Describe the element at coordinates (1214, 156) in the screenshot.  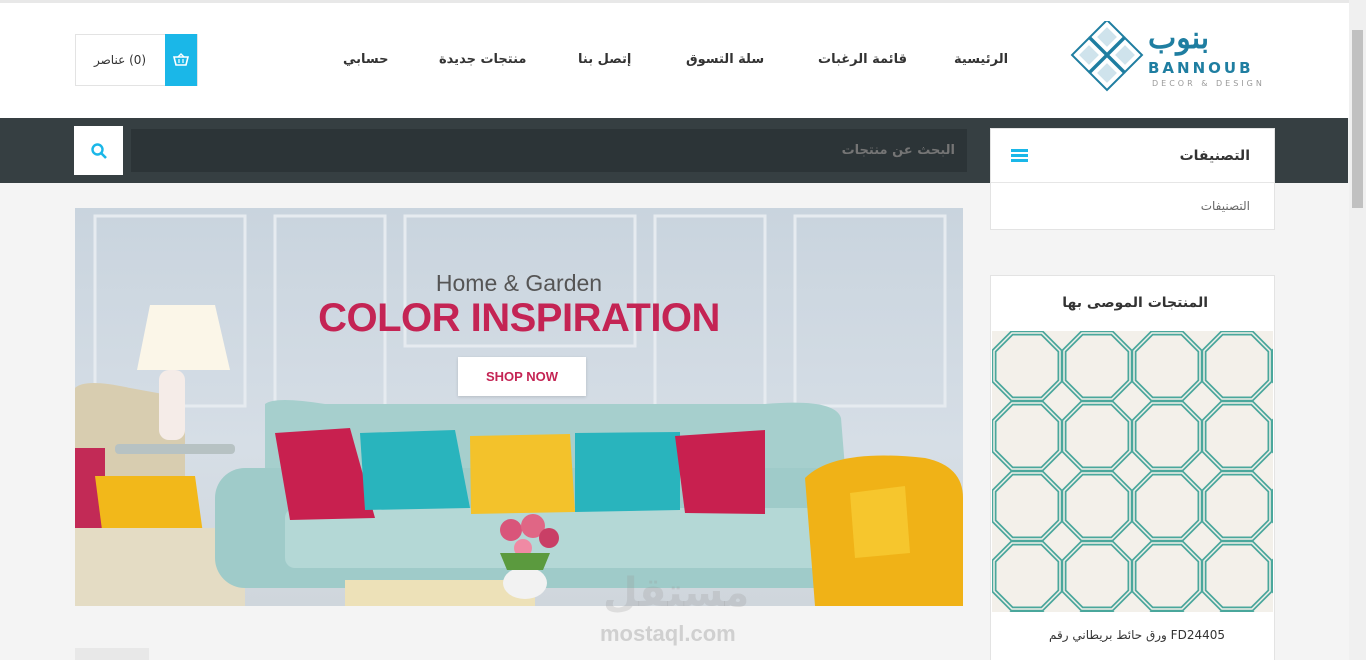
I see `categories-title: التصنيفات` at that location.